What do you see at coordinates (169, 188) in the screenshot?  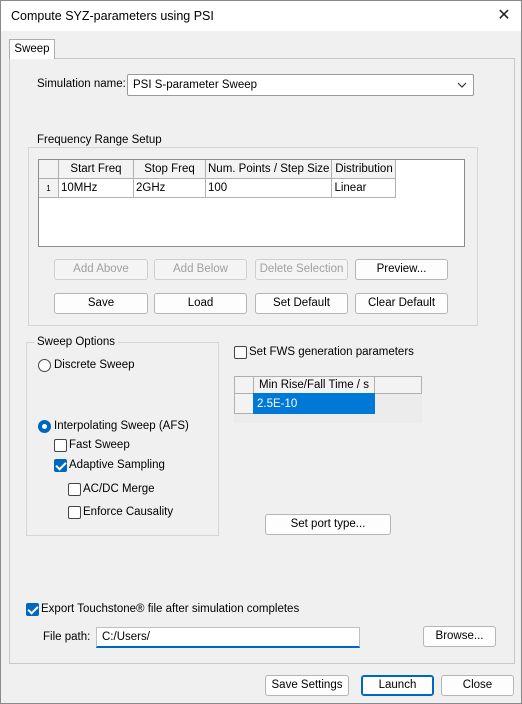 I see `table-cell: 2GHz` at bounding box center [169, 188].